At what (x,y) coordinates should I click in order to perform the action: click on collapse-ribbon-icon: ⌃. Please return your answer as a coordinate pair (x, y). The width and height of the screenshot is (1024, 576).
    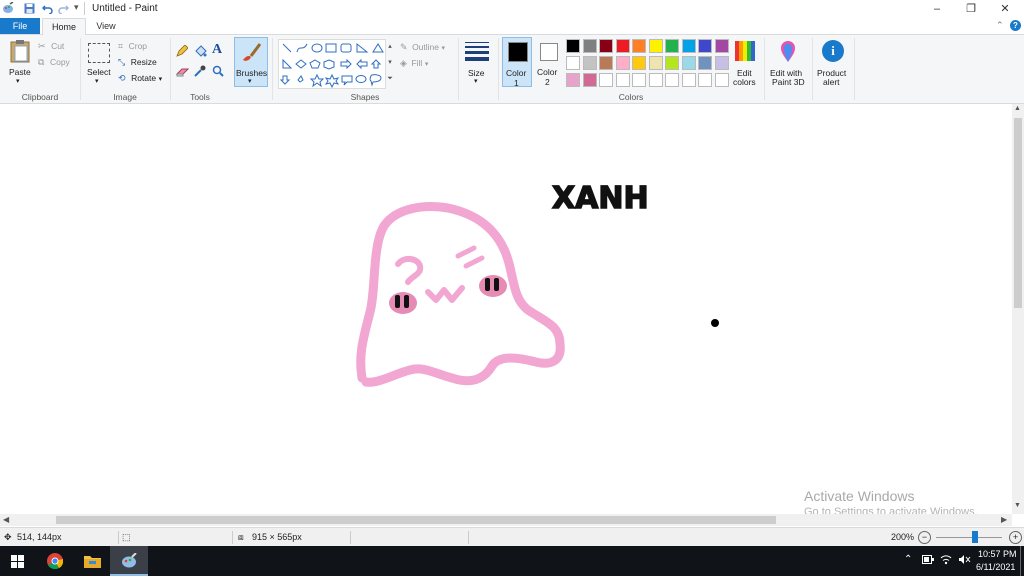
    Looking at the image, I should click on (1000, 25).